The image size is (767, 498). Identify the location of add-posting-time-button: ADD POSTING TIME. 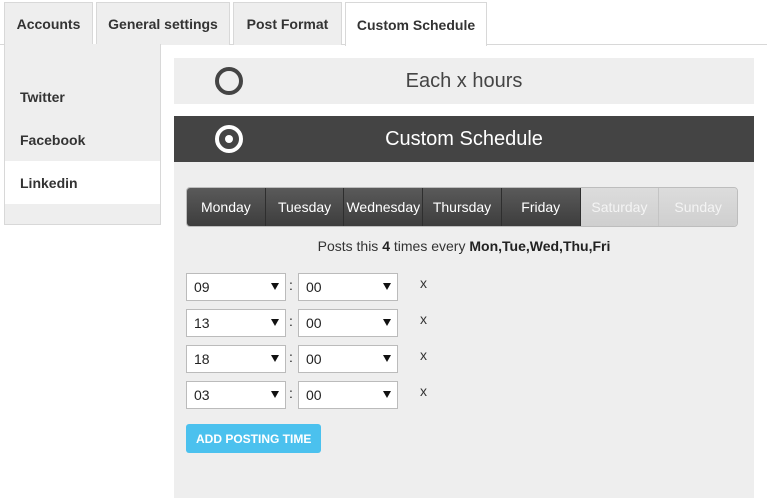
(254, 438).